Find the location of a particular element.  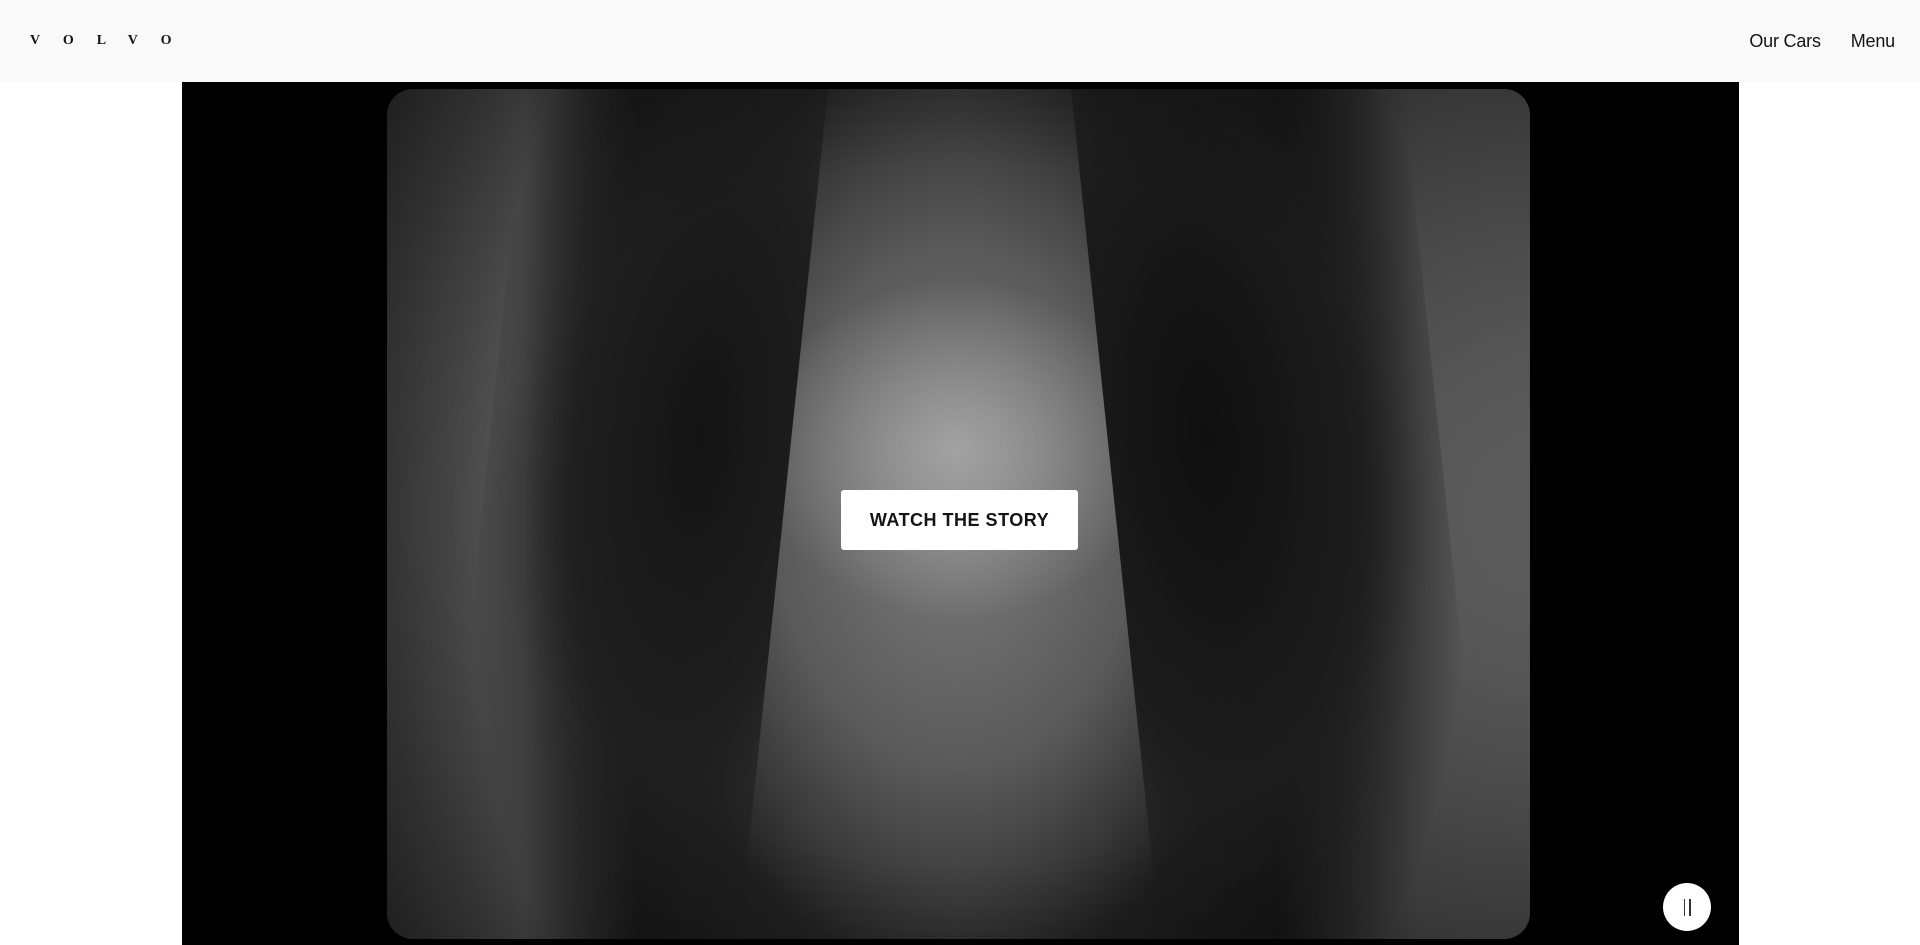

nav-our-cars-link: Our Cars is located at coordinates (1785, 41).